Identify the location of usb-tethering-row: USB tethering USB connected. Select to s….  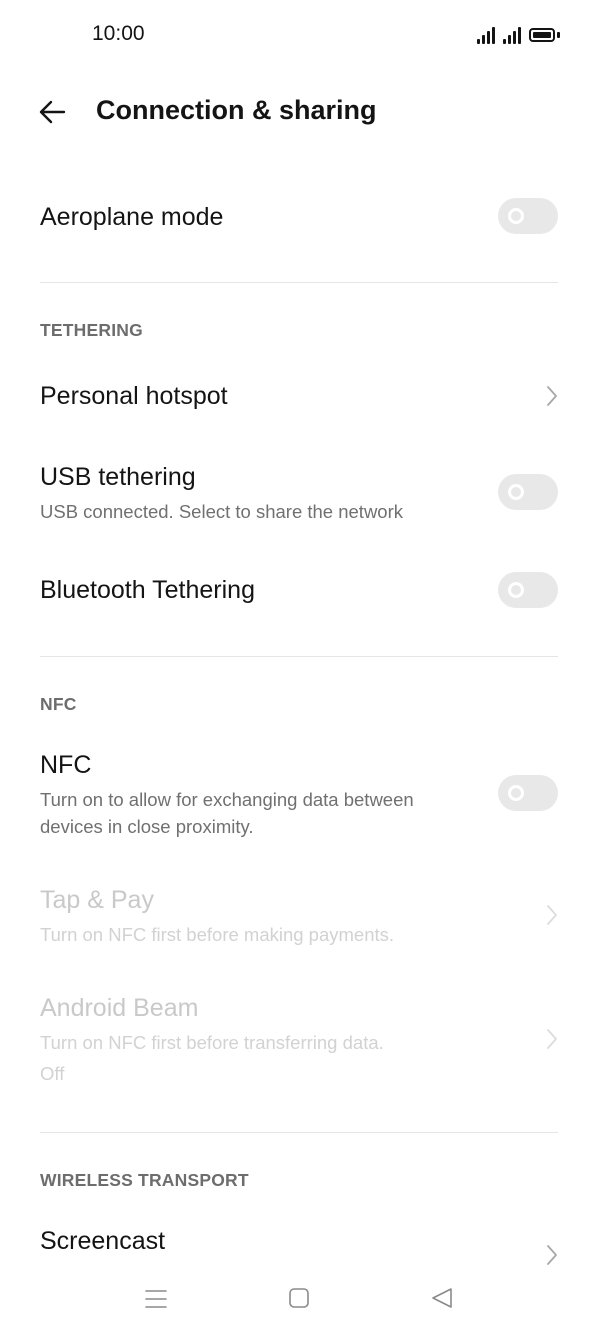
(299, 493).